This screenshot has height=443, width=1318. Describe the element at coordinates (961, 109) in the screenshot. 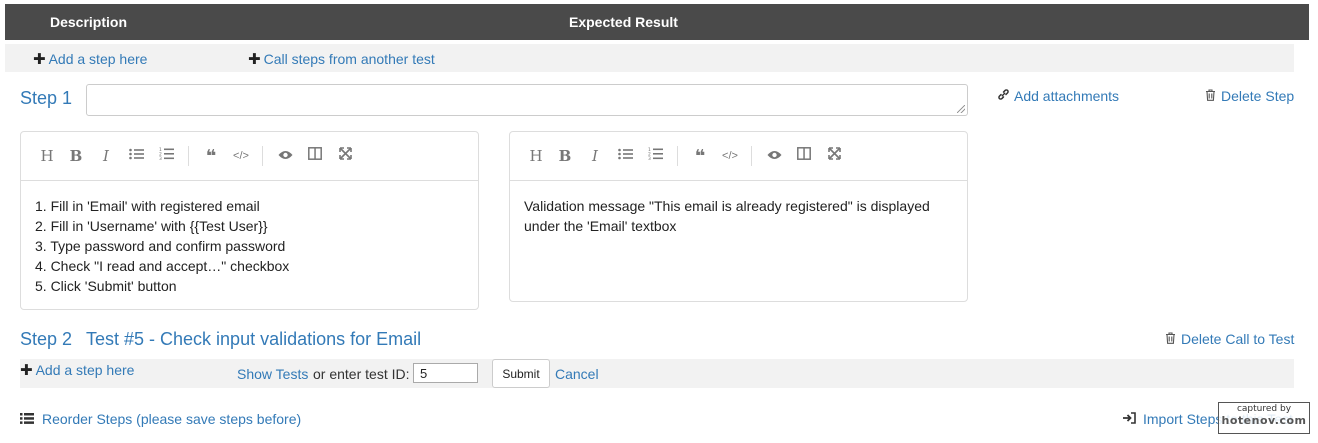

I see `resize-handle-icon` at that location.